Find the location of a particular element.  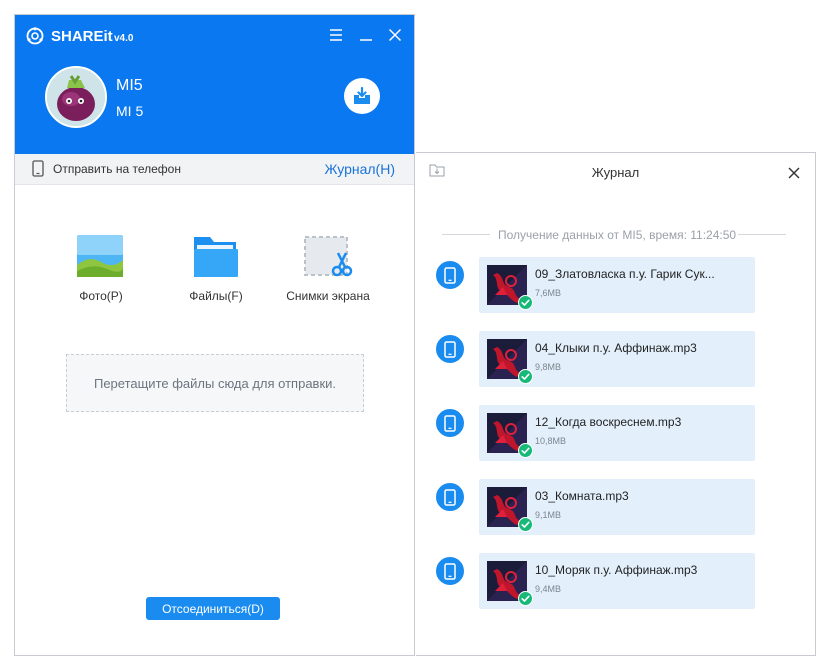

avatar is located at coordinates (76, 97).